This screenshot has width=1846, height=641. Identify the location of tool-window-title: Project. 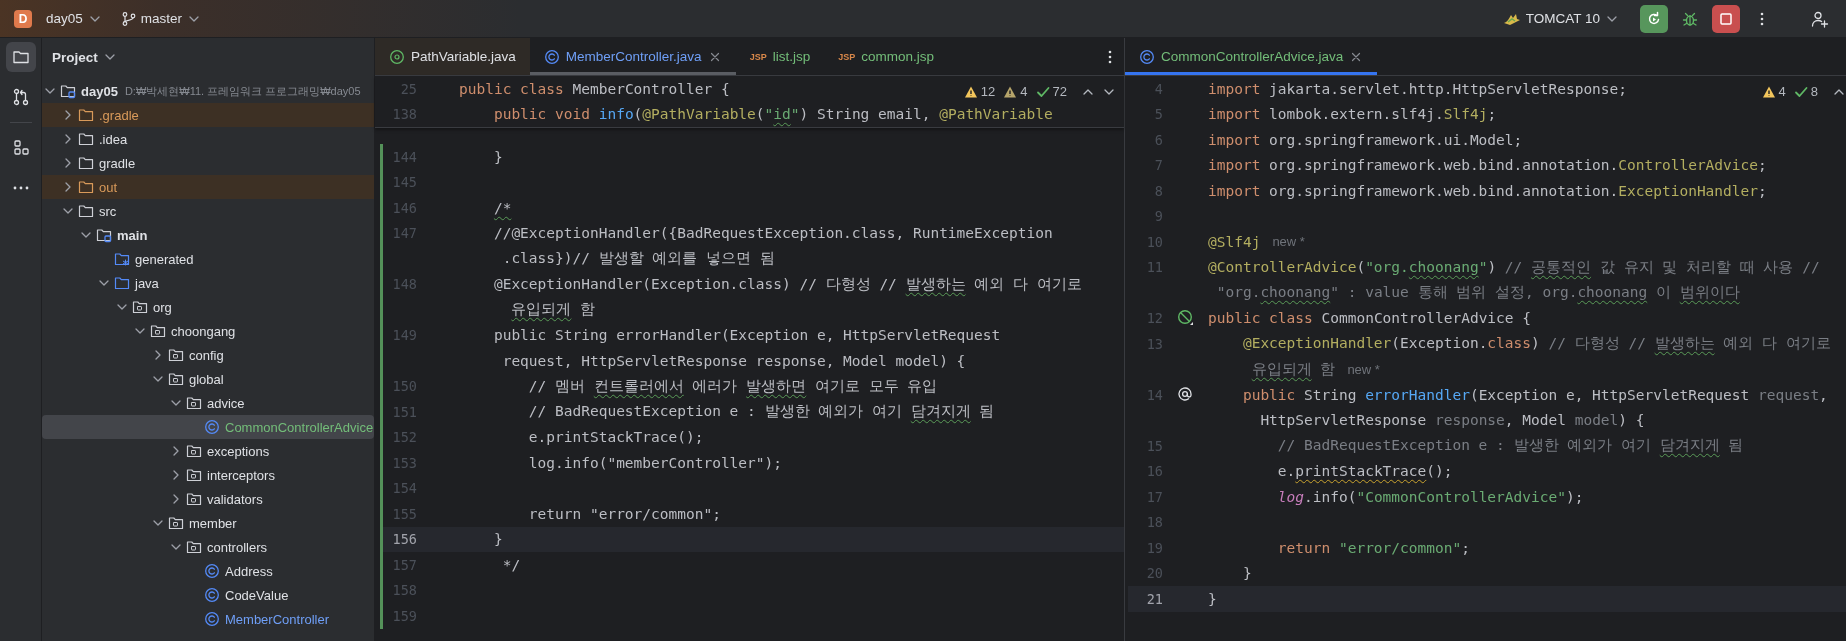
(85, 57).